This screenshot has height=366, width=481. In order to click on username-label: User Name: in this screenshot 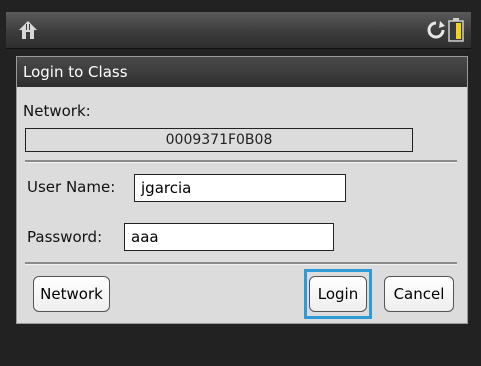, I will do `click(71, 187)`.